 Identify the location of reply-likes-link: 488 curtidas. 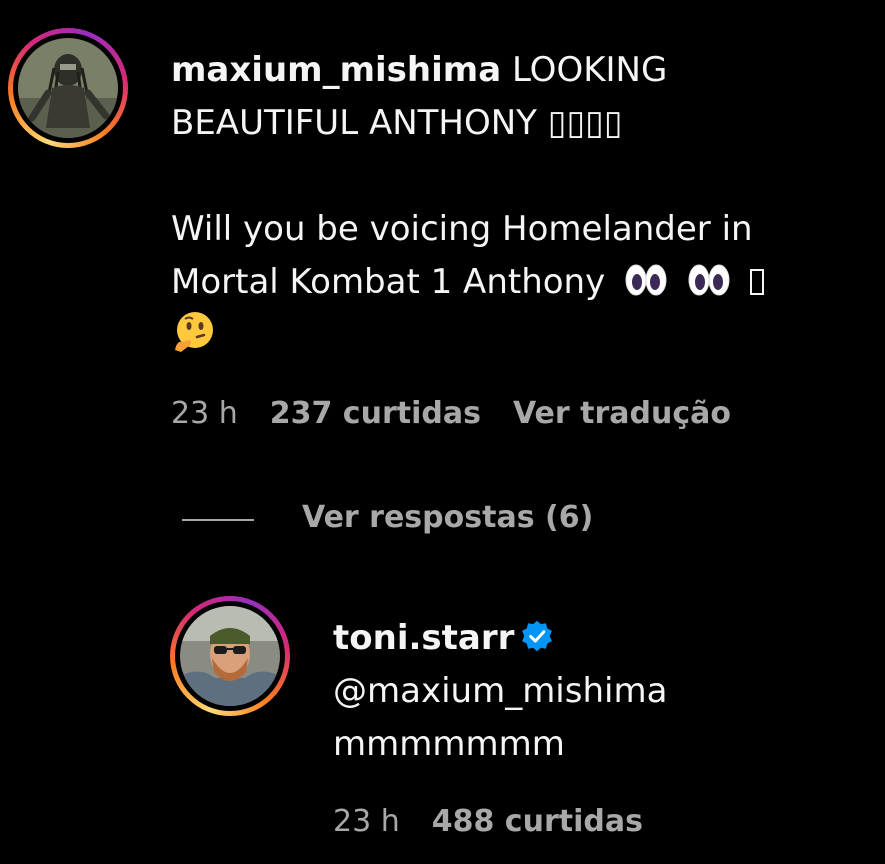
(537, 821).